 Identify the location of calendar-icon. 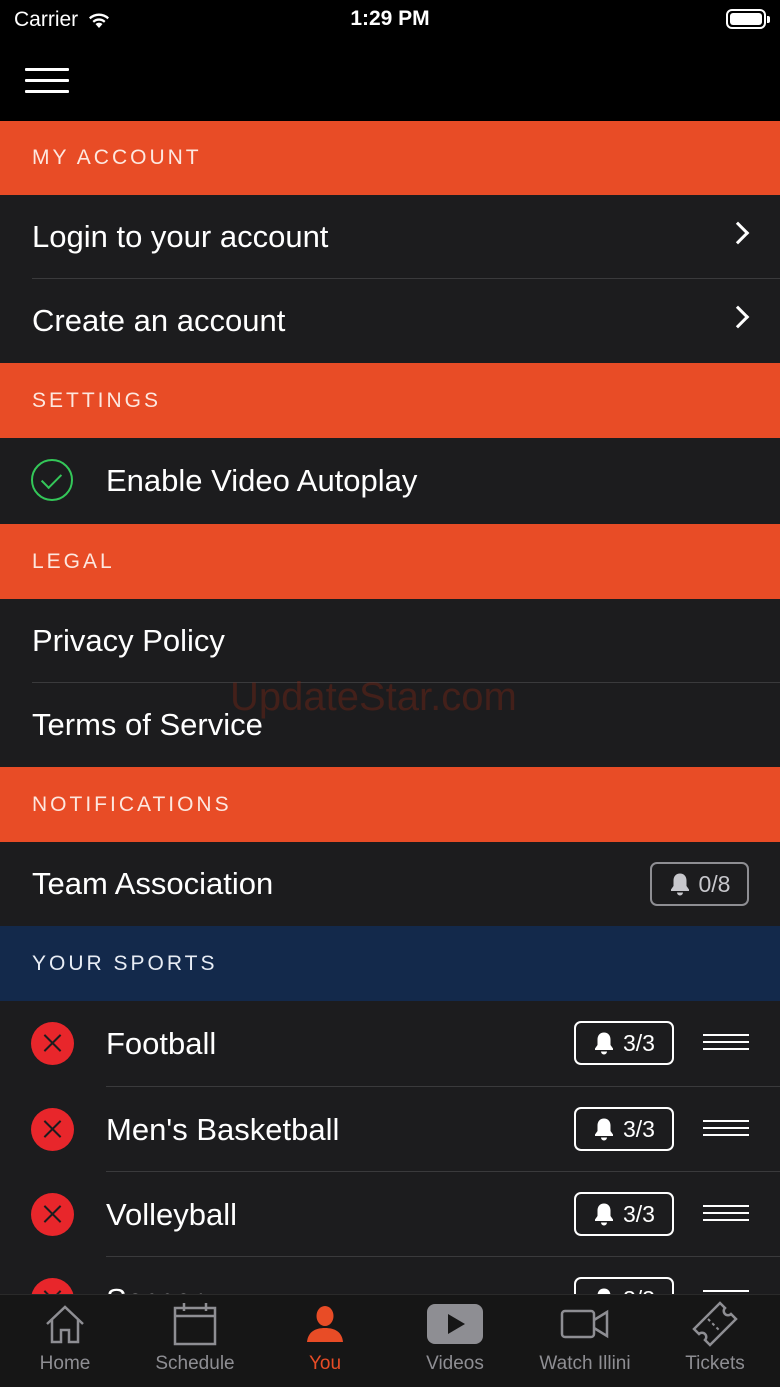
(195, 1324).